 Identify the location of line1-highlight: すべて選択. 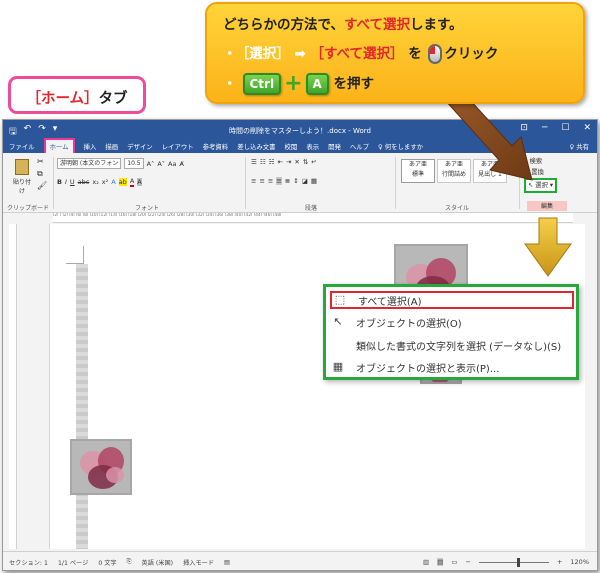
(376, 25).